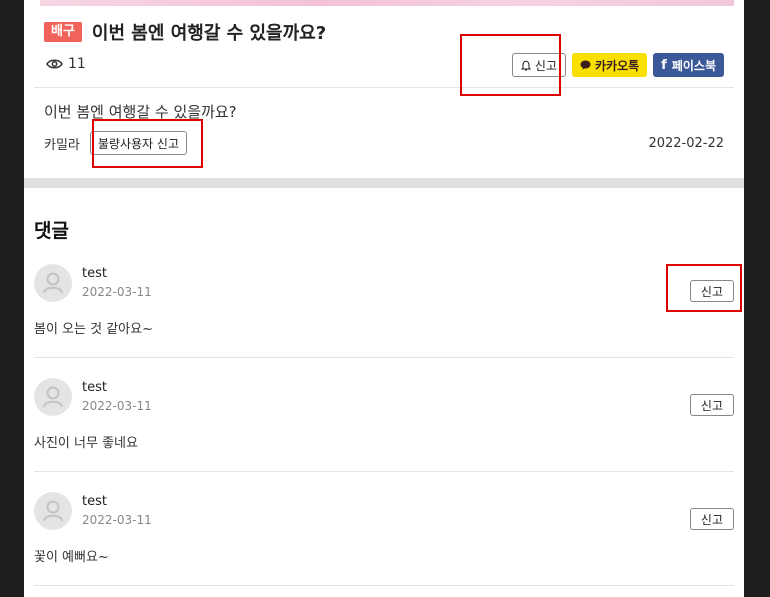 Image resolution: width=770 pixels, height=597 pixels. I want to click on post-image, so click(387, 3).